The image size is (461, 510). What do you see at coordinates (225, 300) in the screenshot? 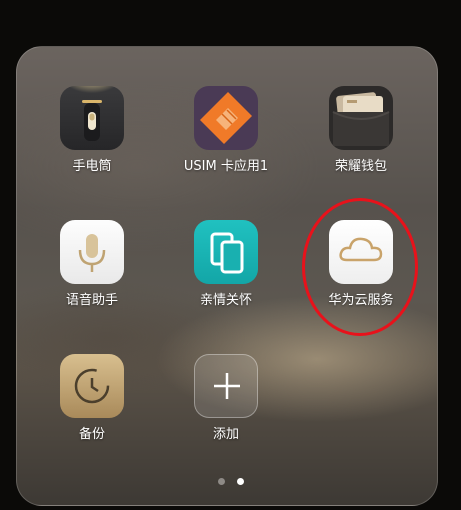
I see `app-label: 亲情关怀` at bounding box center [225, 300].